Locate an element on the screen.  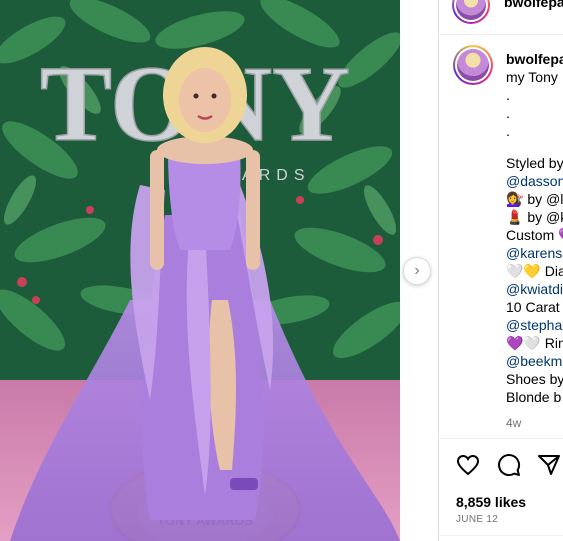
caption-line: 💜🤍 Rin is located at coordinates (534, 343).